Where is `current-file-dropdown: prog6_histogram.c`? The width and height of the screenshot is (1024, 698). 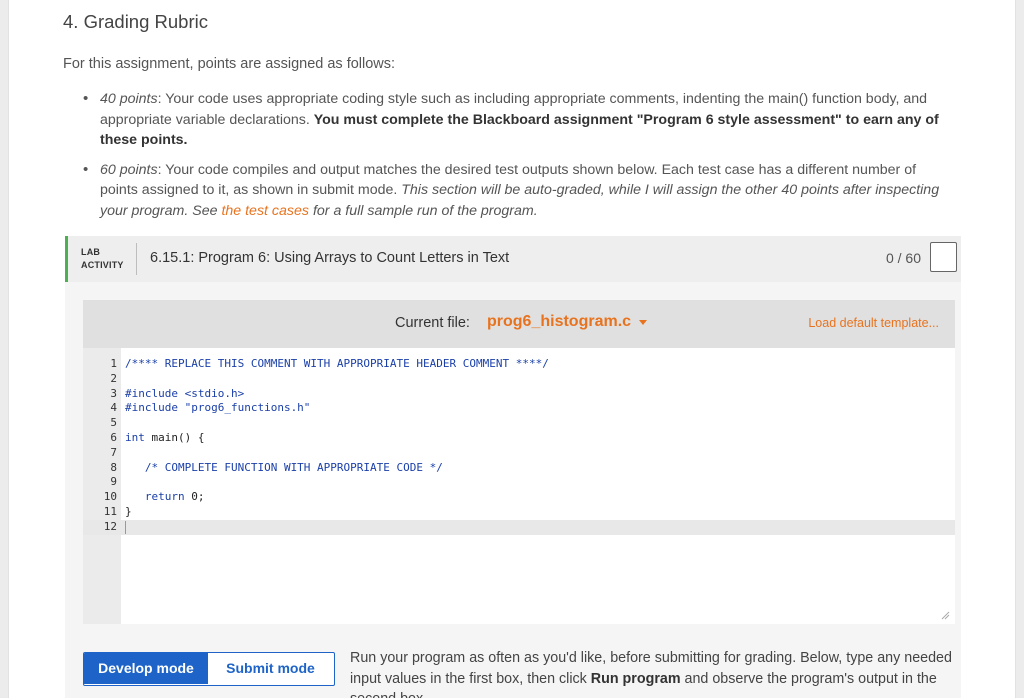 current-file-dropdown: prog6_histogram.c is located at coordinates (559, 322).